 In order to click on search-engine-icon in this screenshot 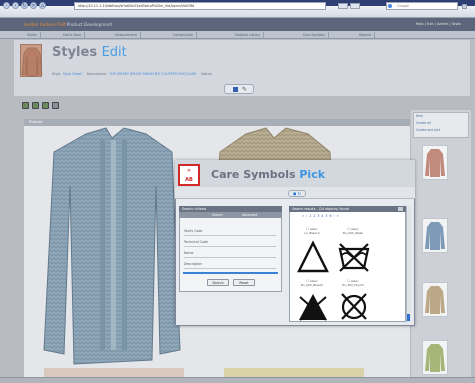, I will do `click(390, 6)`.